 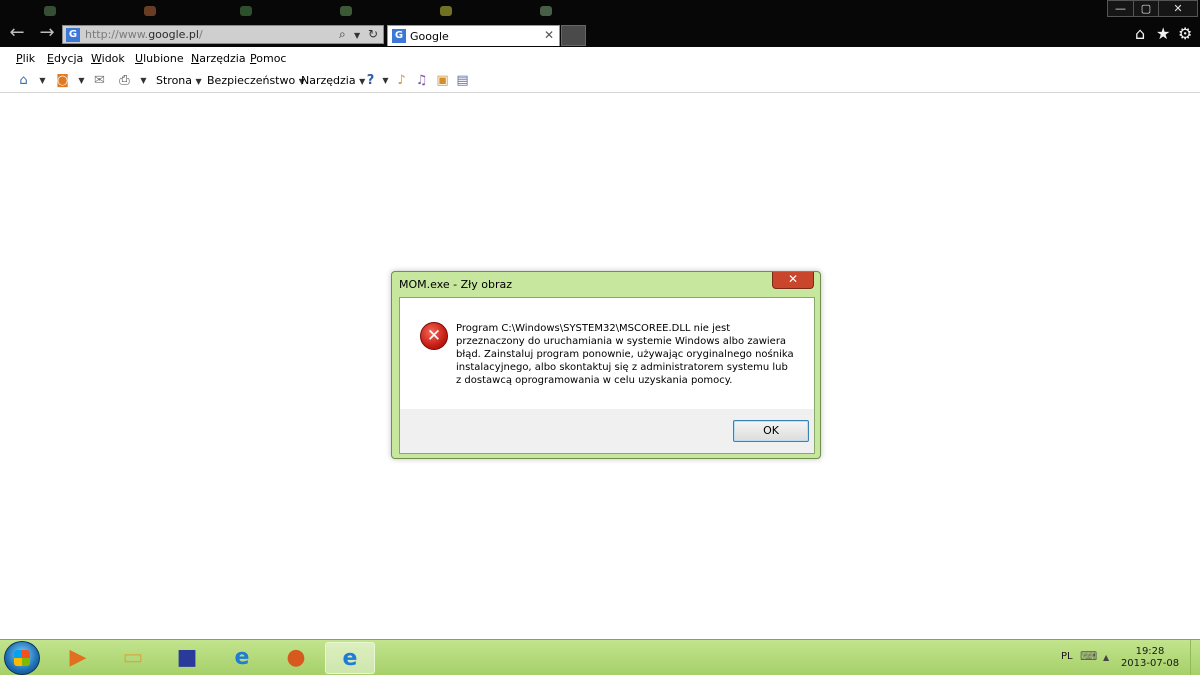 What do you see at coordinates (373, 34) in the screenshot?
I see `refresh-icon: ↻` at bounding box center [373, 34].